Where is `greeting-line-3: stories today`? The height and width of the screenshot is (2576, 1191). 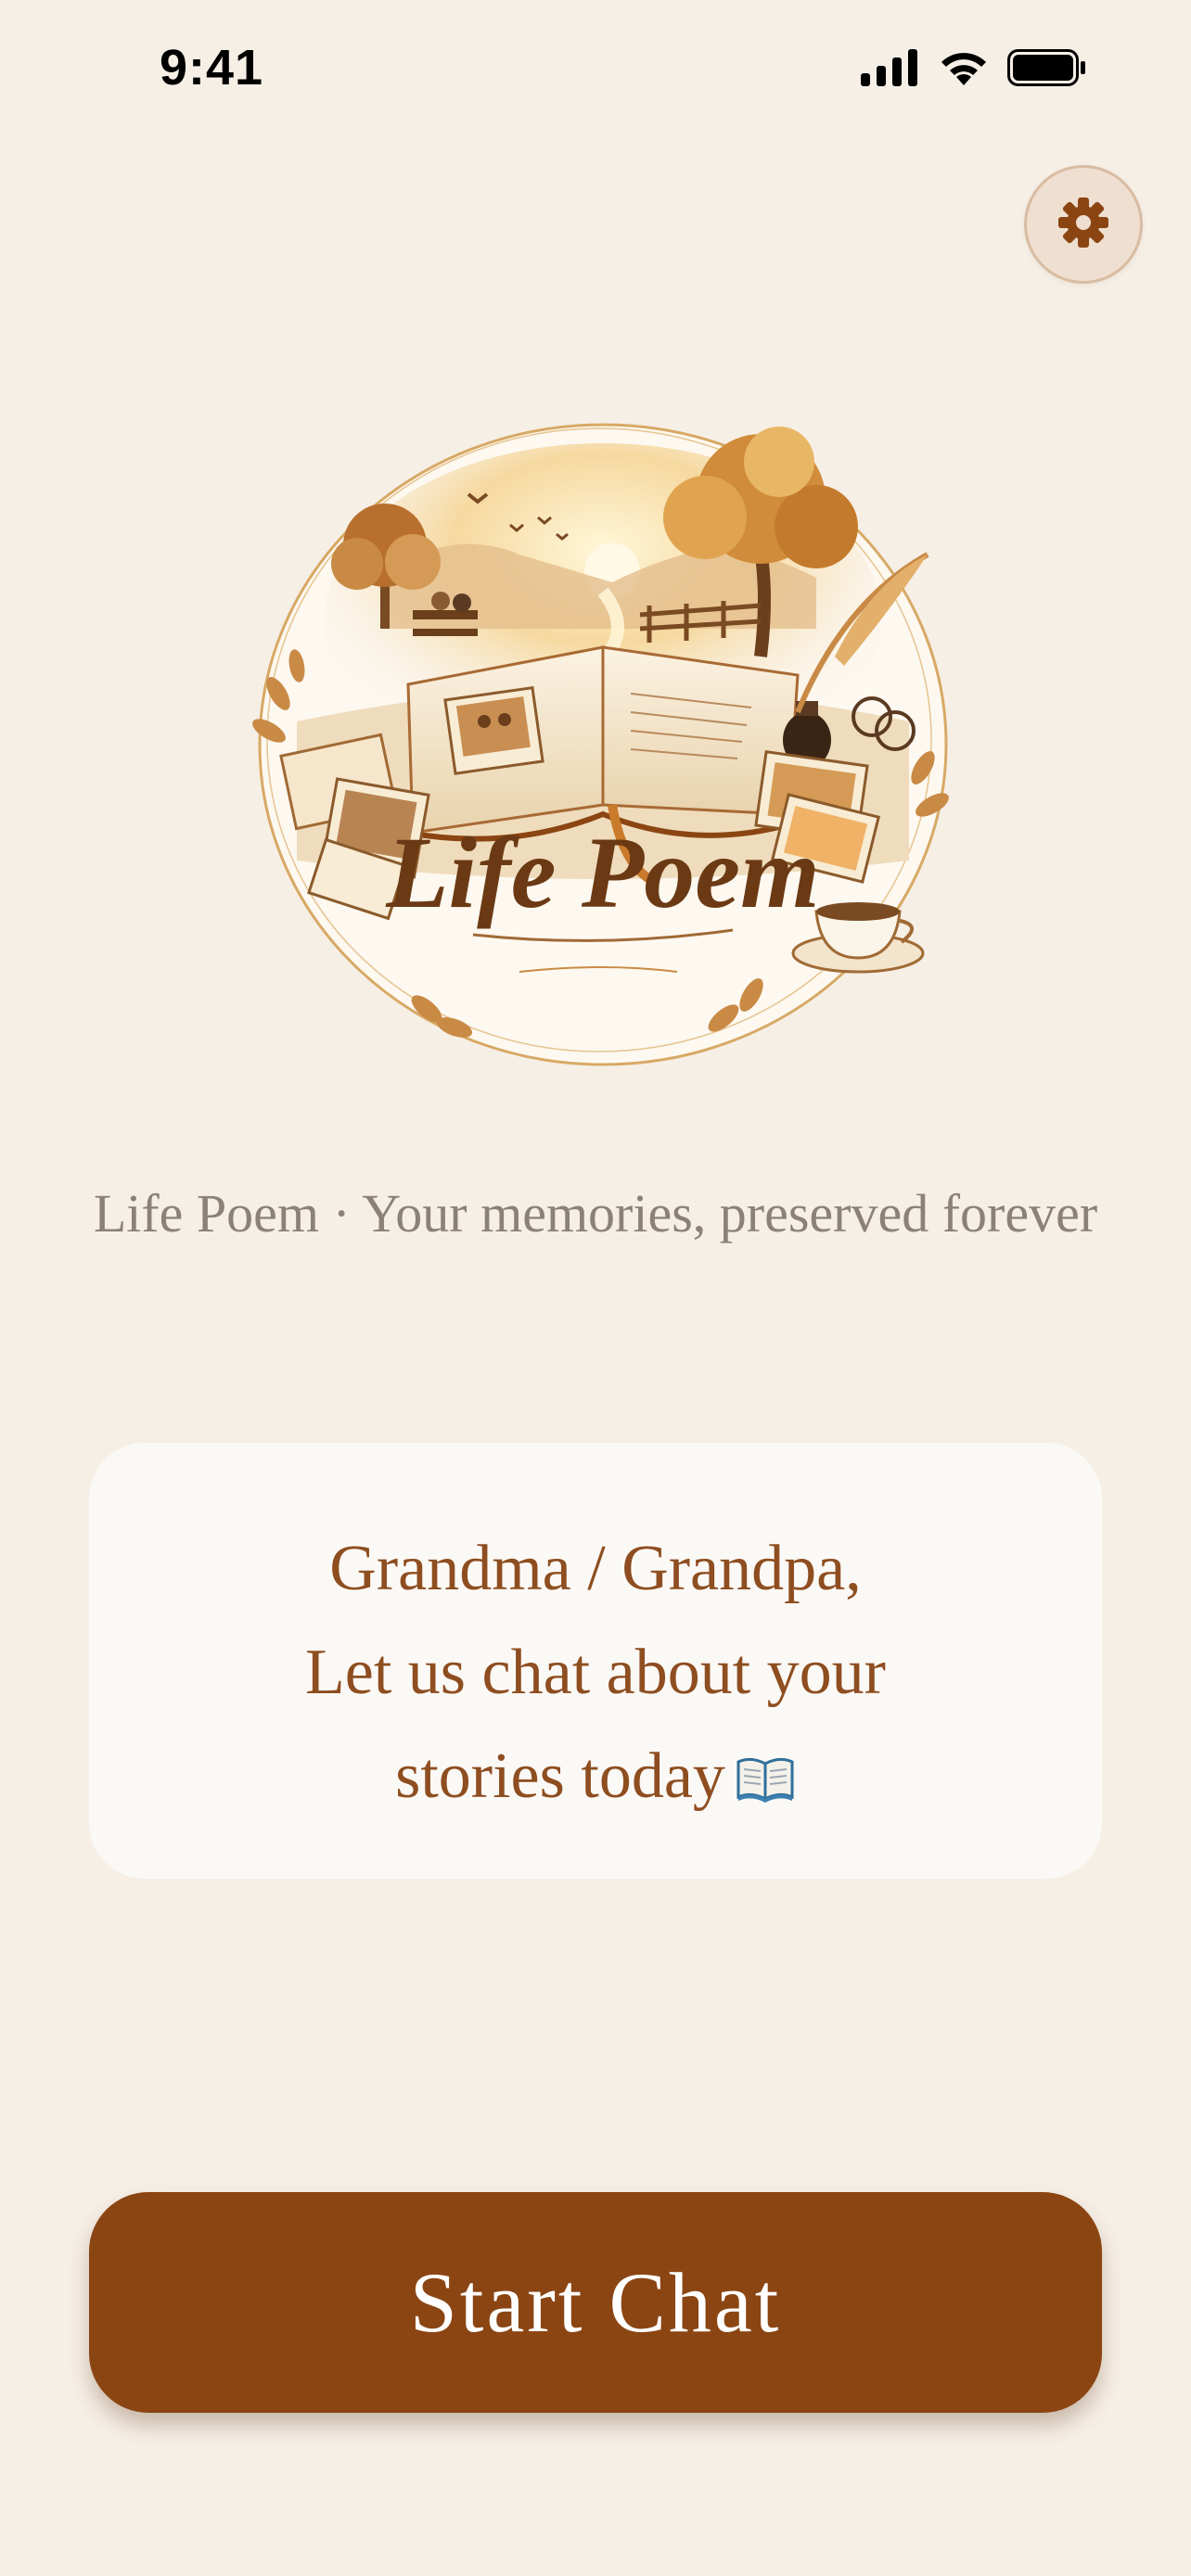
greeting-line-3: stories today is located at coordinates (595, 1780).